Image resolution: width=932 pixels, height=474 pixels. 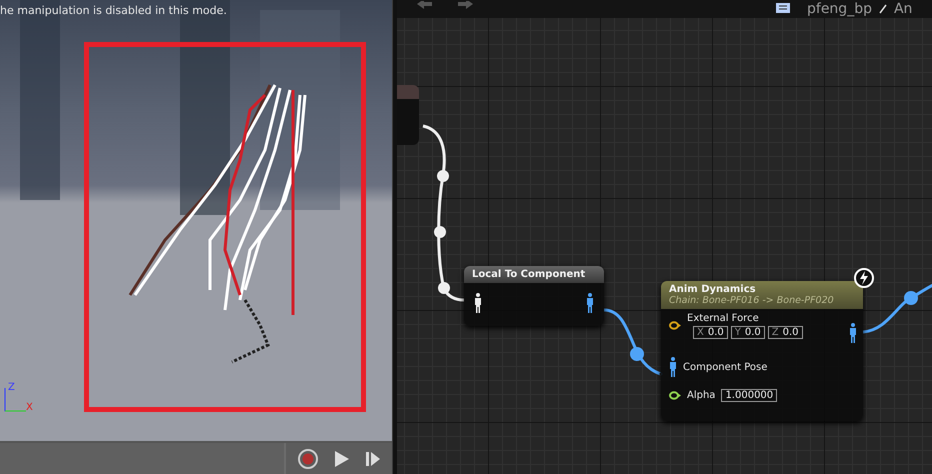 I want to click on pin-label: Component Pose, so click(x=725, y=367).